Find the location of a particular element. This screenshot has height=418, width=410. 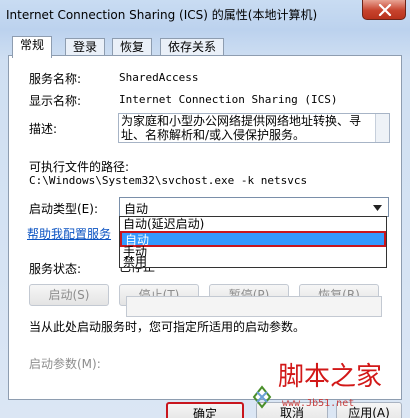

watermark-url: www.Jb51.net is located at coordinates (318, 403).